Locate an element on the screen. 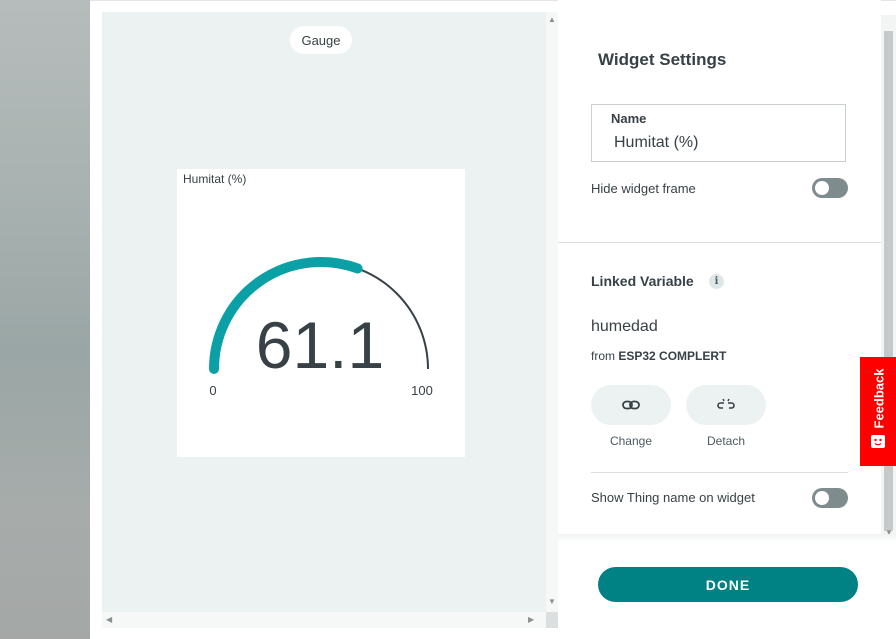 The height and width of the screenshot is (639, 896). unlink-icon is located at coordinates (726, 403).